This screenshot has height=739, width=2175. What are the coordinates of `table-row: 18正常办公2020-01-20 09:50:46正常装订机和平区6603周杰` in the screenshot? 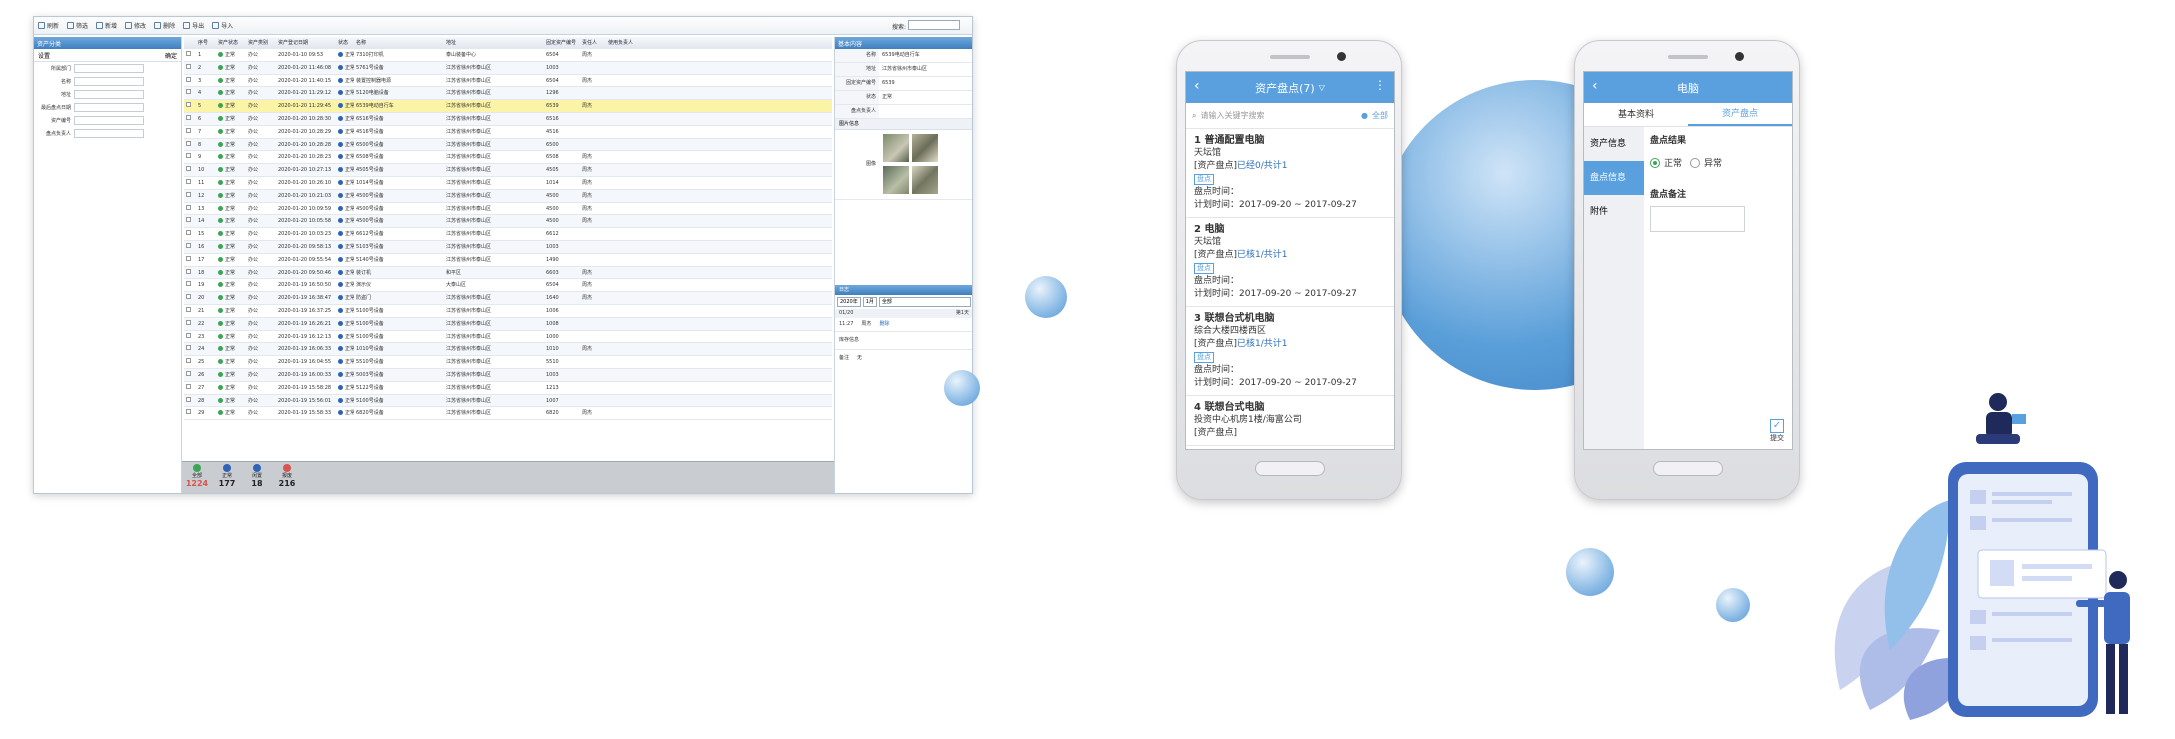 It's located at (508, 273).